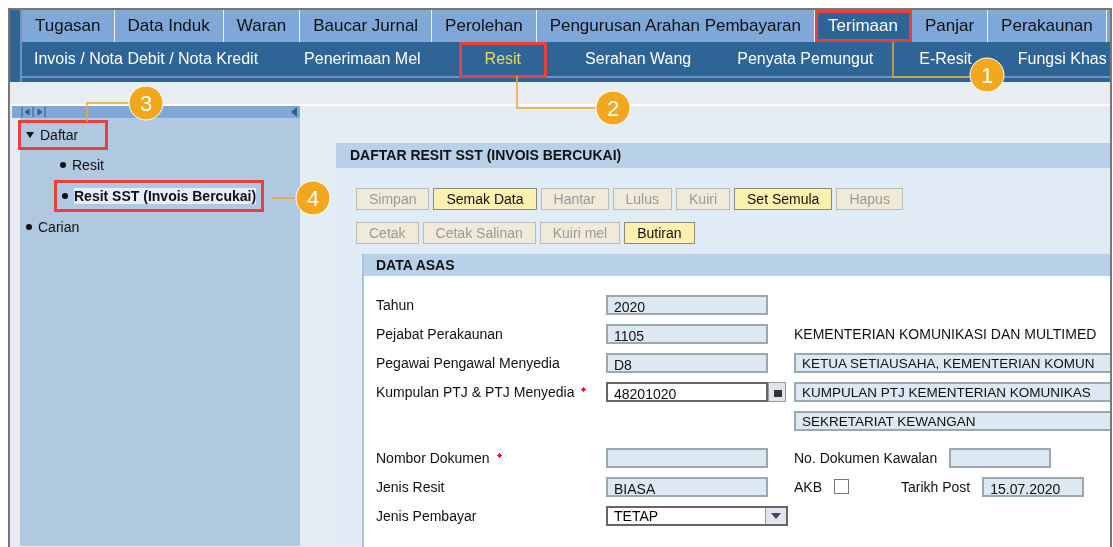 The width and height of the screenshot is (1113, 547). Describe the element at coordinates (30, 135) in the screenshot. I see `expanded-arrow-icon` at that location.